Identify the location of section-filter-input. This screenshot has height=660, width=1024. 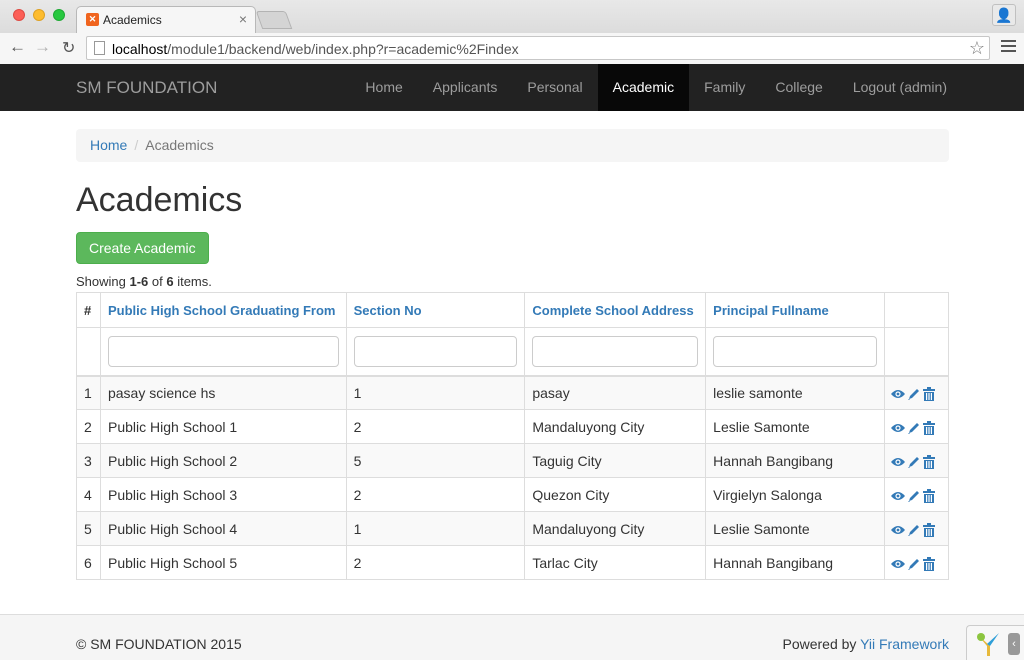
(435, 351).